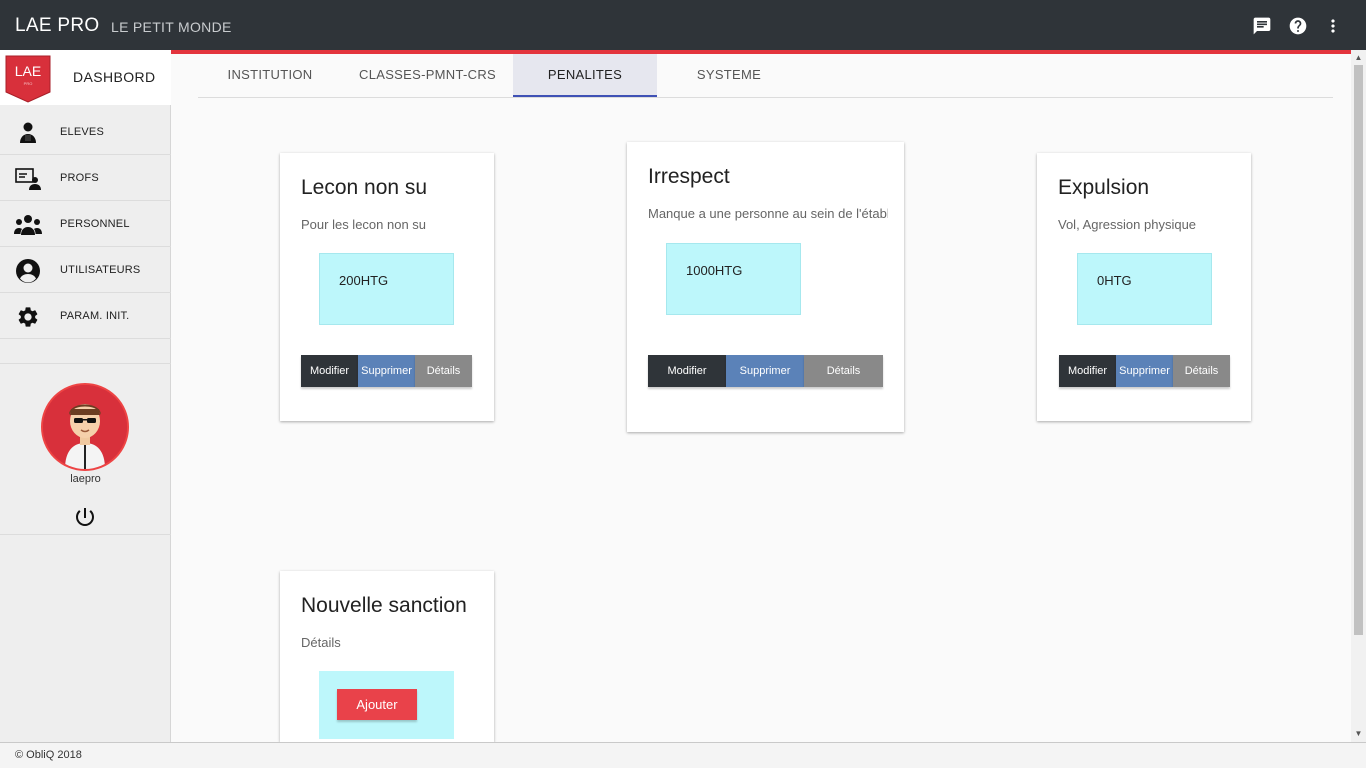 The width and height of the screenshot is (1366, 768). I want to click on scrollbar: ▲ ▼, so click(1358, 396).